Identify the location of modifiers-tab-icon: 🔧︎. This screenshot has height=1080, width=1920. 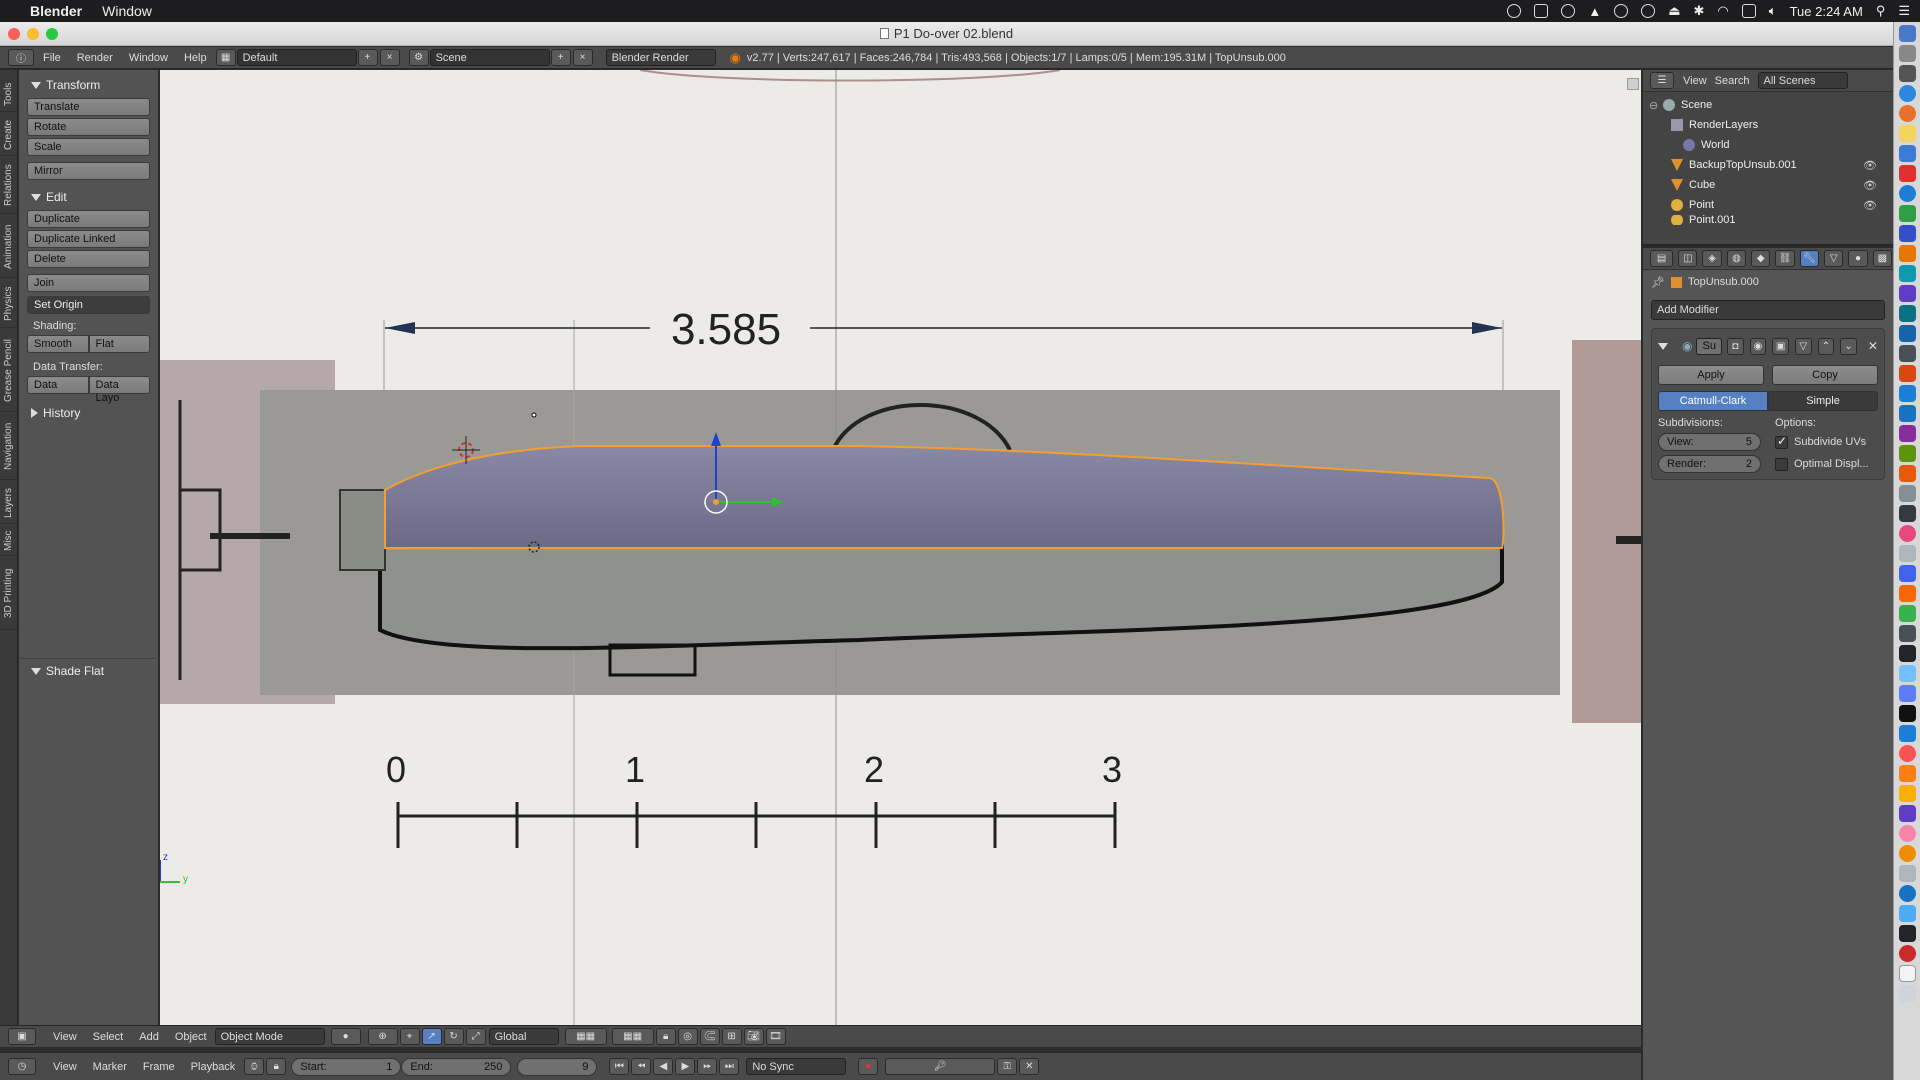
(1809, 258).